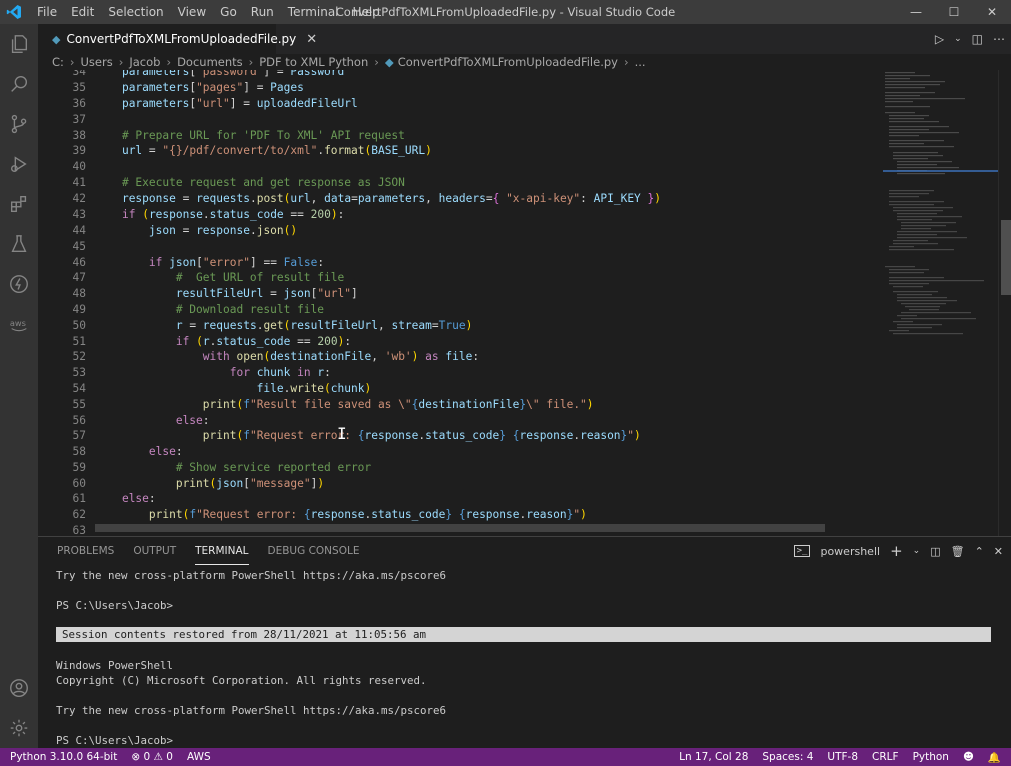 The height and width of the screenshot is (766, 1011). What do you see at coordinates (19, 728) in the screenshot?
I see `settings-gear-icon` at bounding box center [19, 728].